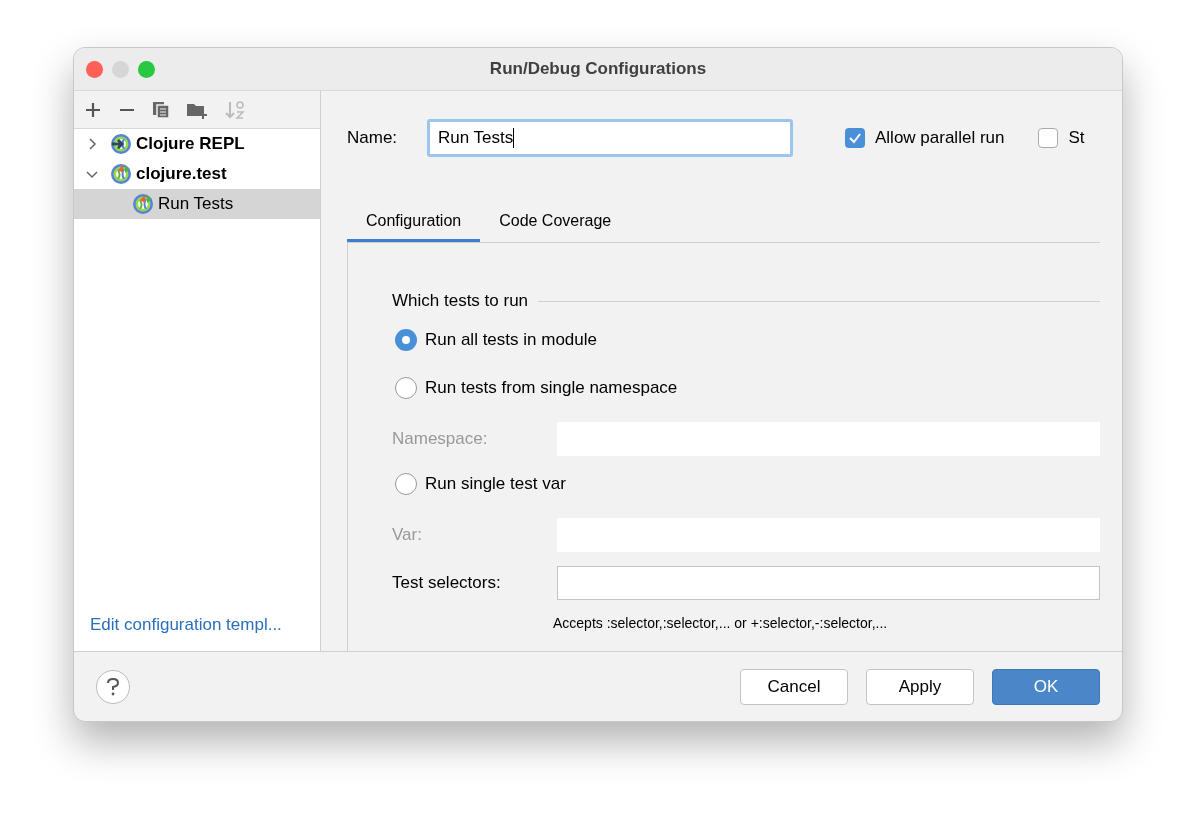  What do you see at coordinates (93, 109) in the screenshot?
I see `add-icon` at bounding box center [93, 109].